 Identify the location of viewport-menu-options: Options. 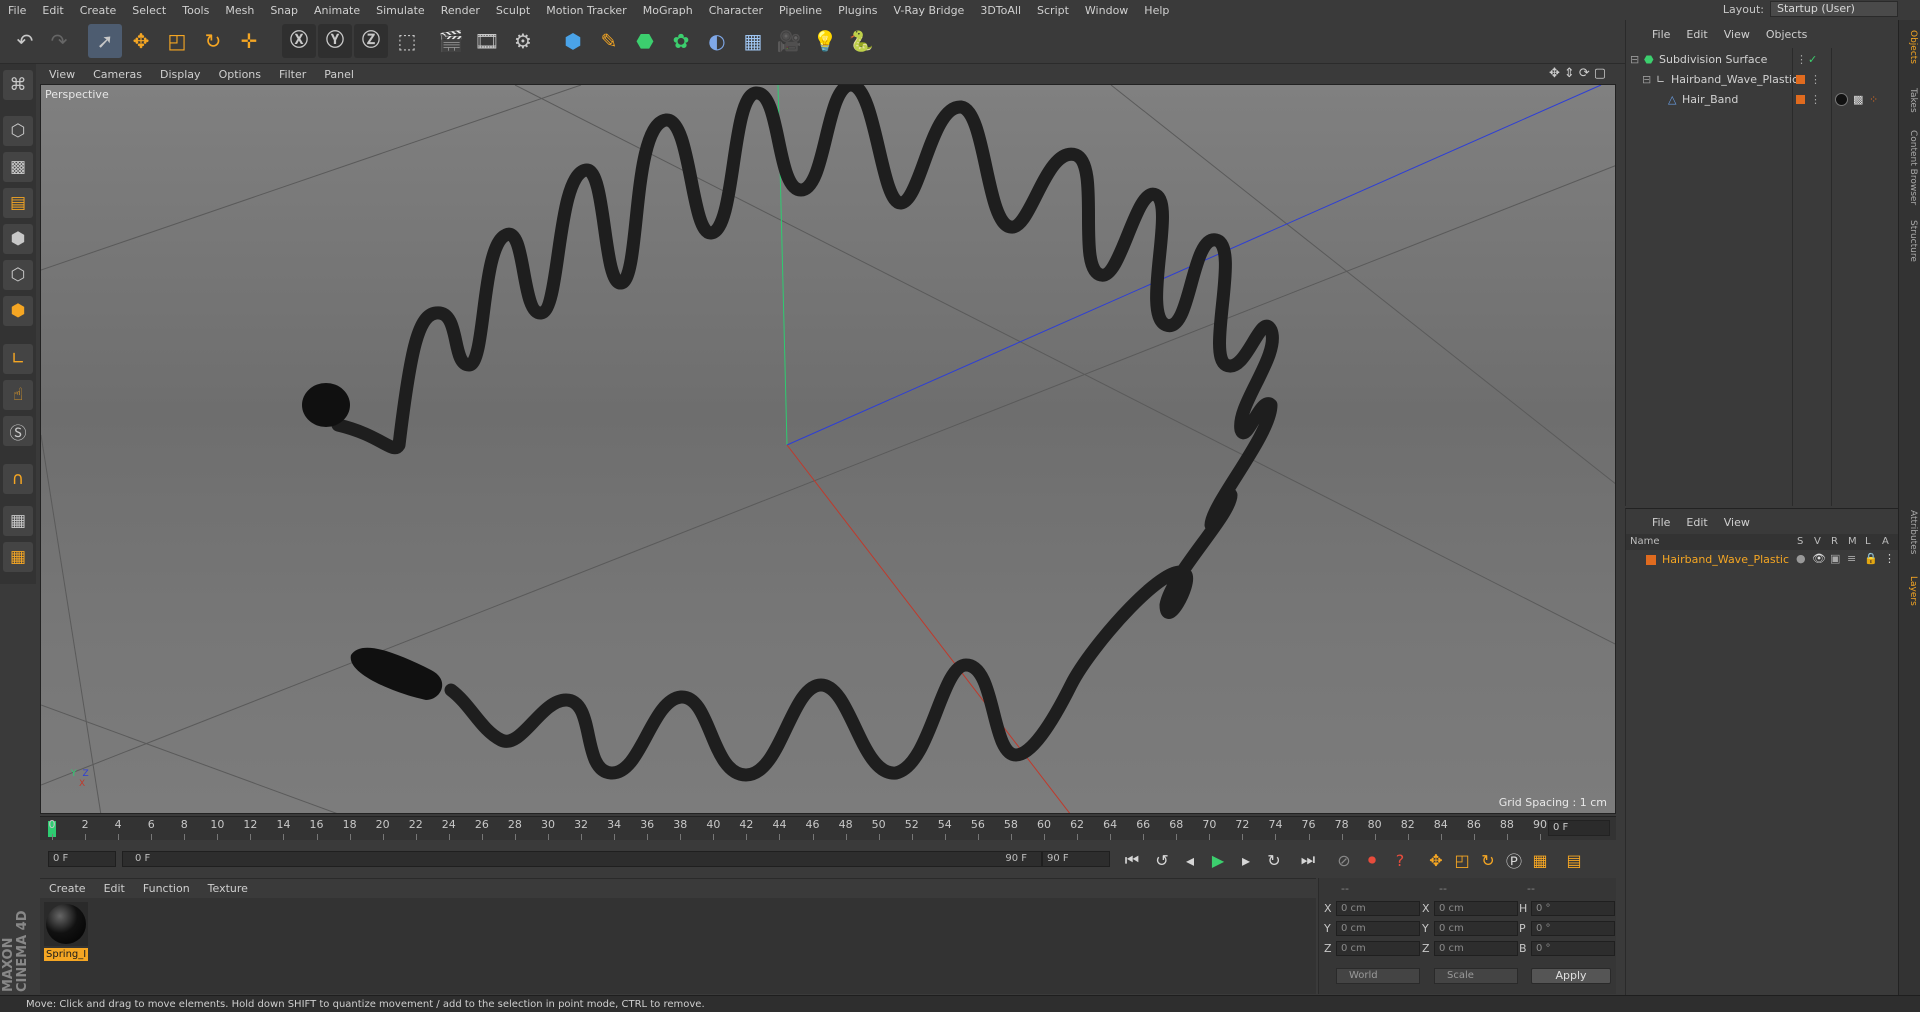
(240, 74).